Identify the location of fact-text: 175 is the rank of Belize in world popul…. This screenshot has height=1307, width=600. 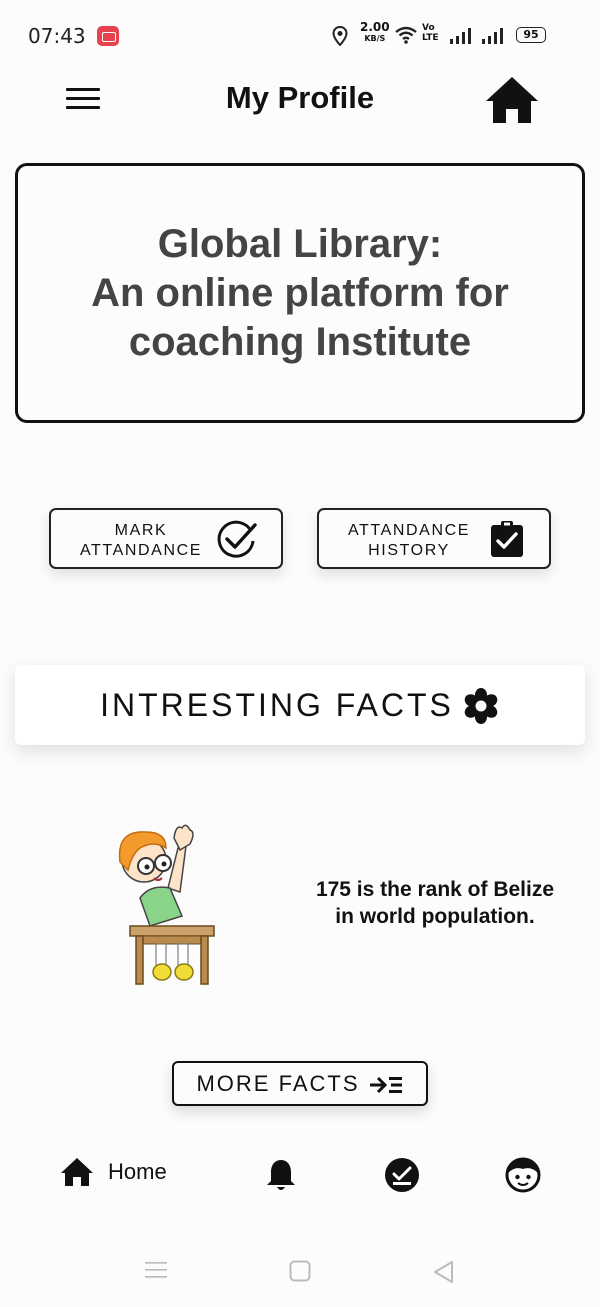
(435, 903).